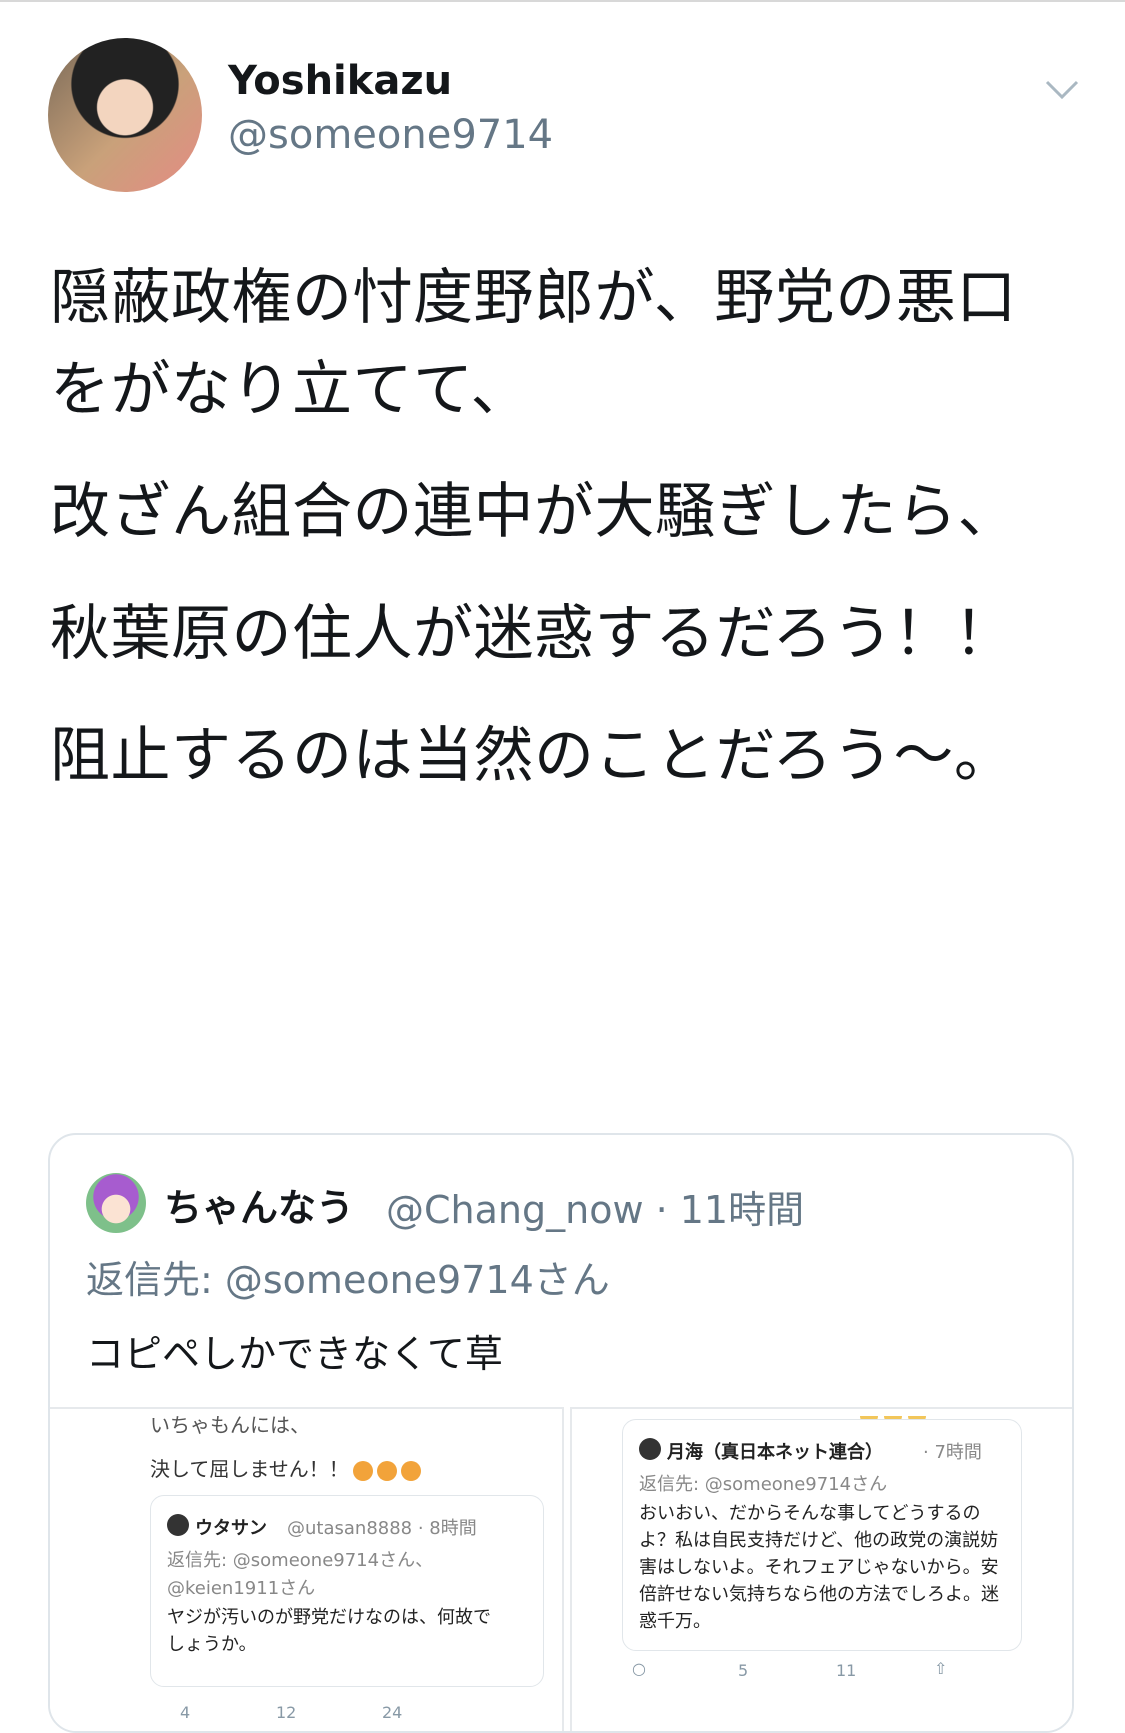  What do you see at coordinates (846, 1670) in the screenshot?
I see `like-count: 11` at bounding box center [846, 1670].